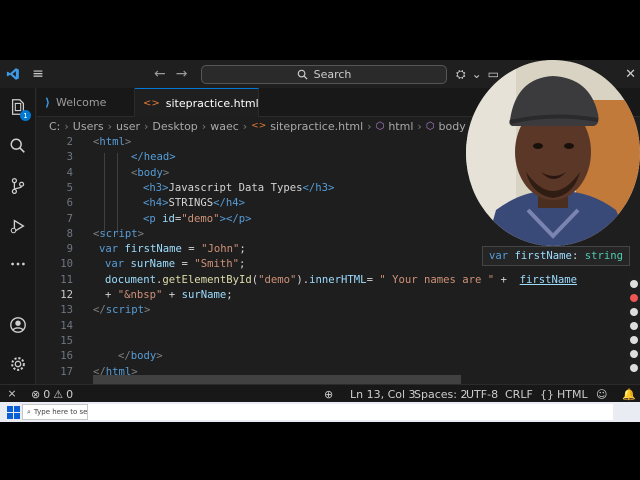 The height and width of the screenshot is (480, 640). Describe the element at coordinates (36, 394) in the screenshot. I see `error-icon: ⊗` at that location.